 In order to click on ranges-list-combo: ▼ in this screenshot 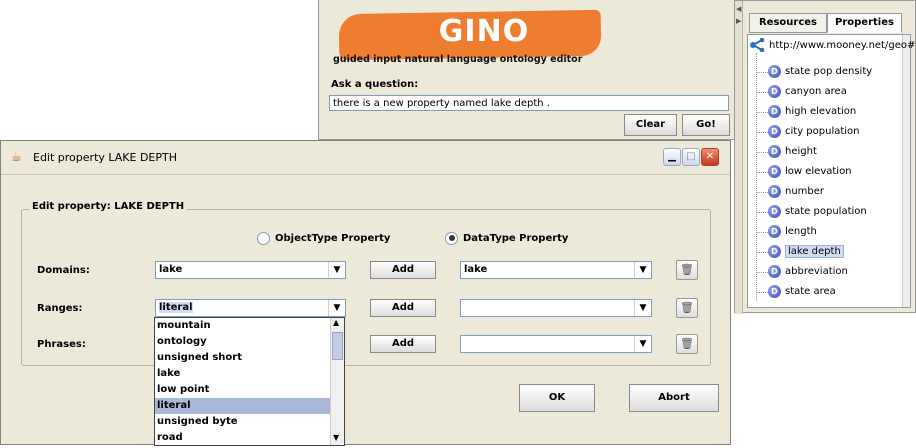, I will do `click(556, 308)`.